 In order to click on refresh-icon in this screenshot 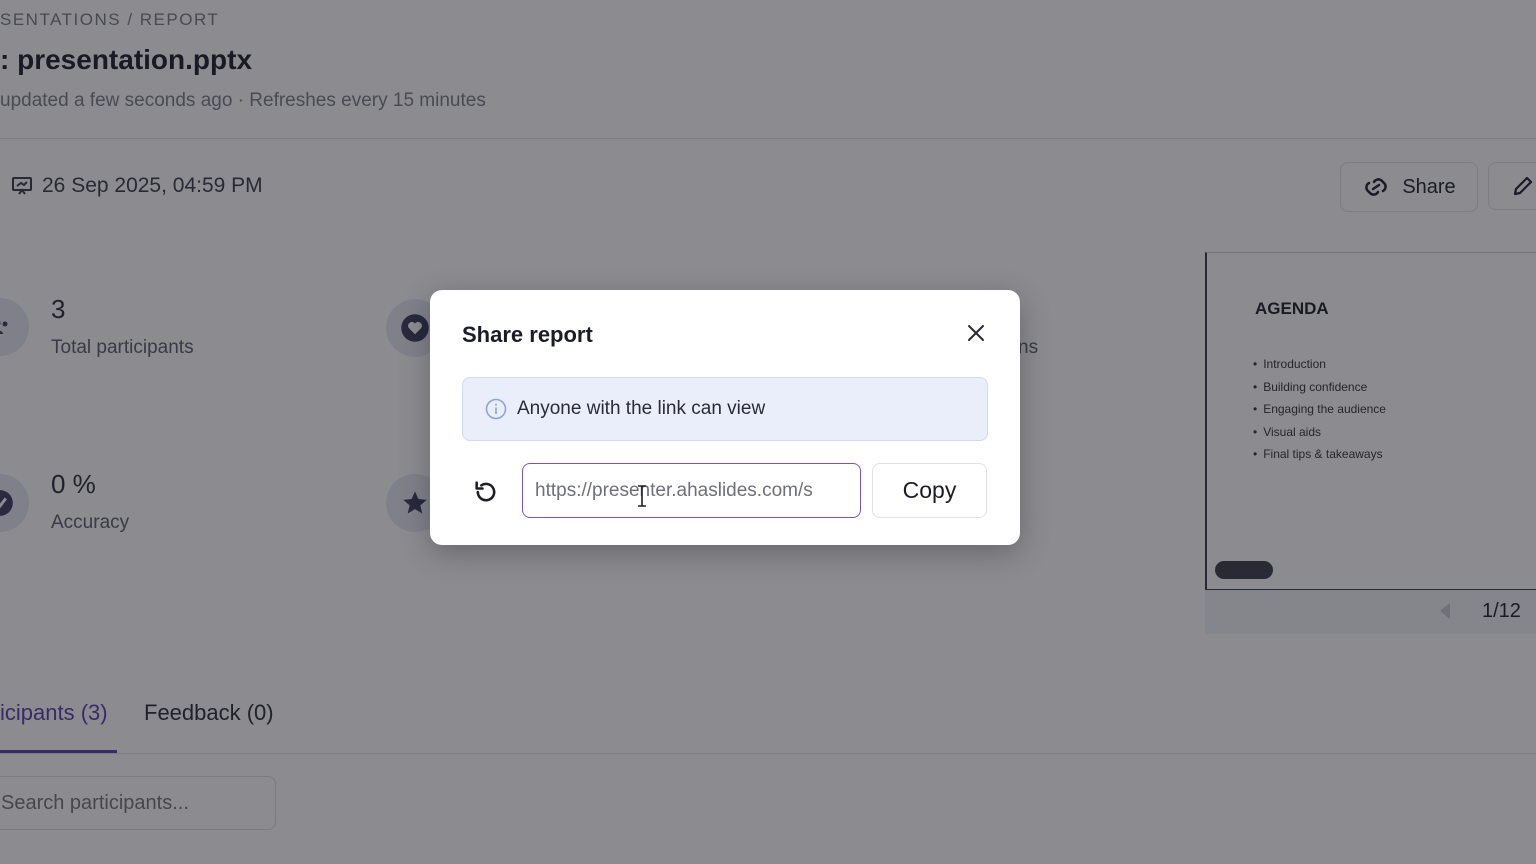, I will do `click(485, 491)`.